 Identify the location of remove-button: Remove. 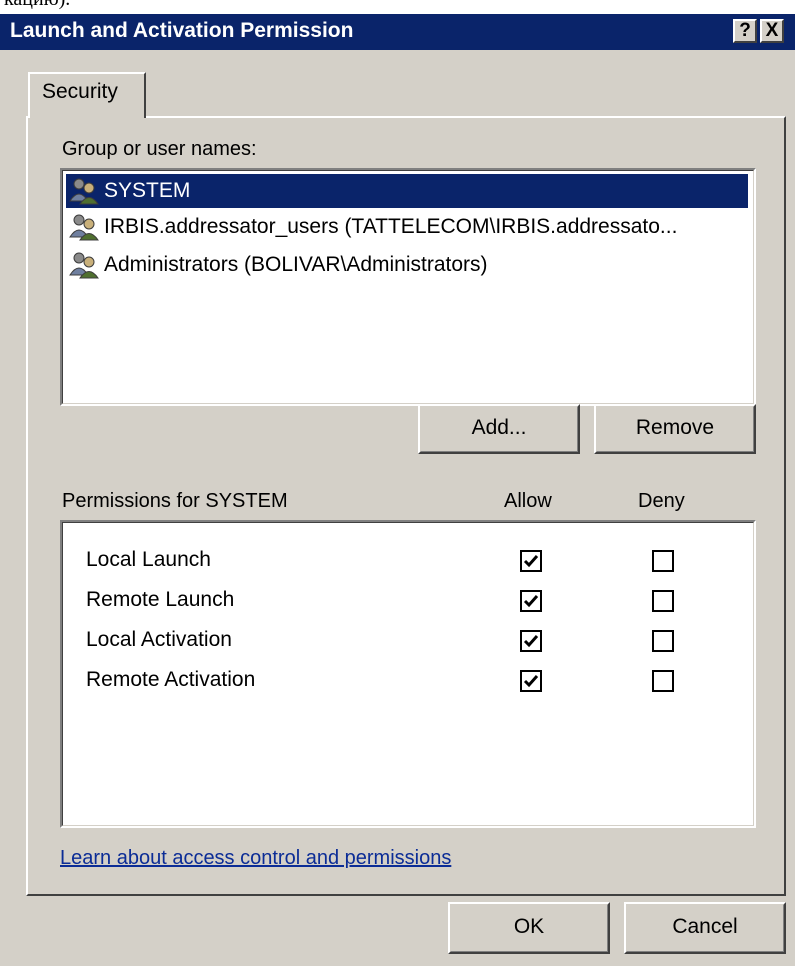
(675, 429).